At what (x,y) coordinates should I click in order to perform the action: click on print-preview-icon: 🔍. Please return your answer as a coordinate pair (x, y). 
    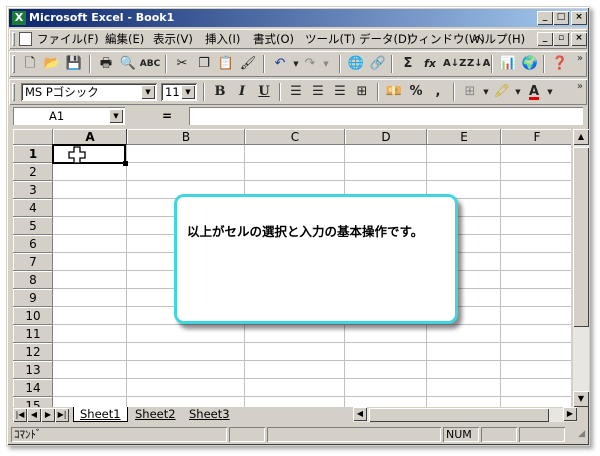
    Looking at the image, I should click on (128, 64).